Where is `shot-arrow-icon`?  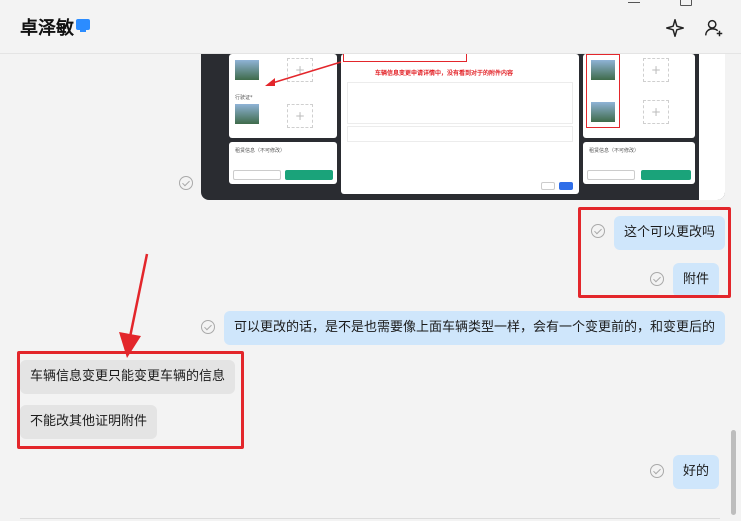 shot-arrow-icon is located at coordinates (303, 73).